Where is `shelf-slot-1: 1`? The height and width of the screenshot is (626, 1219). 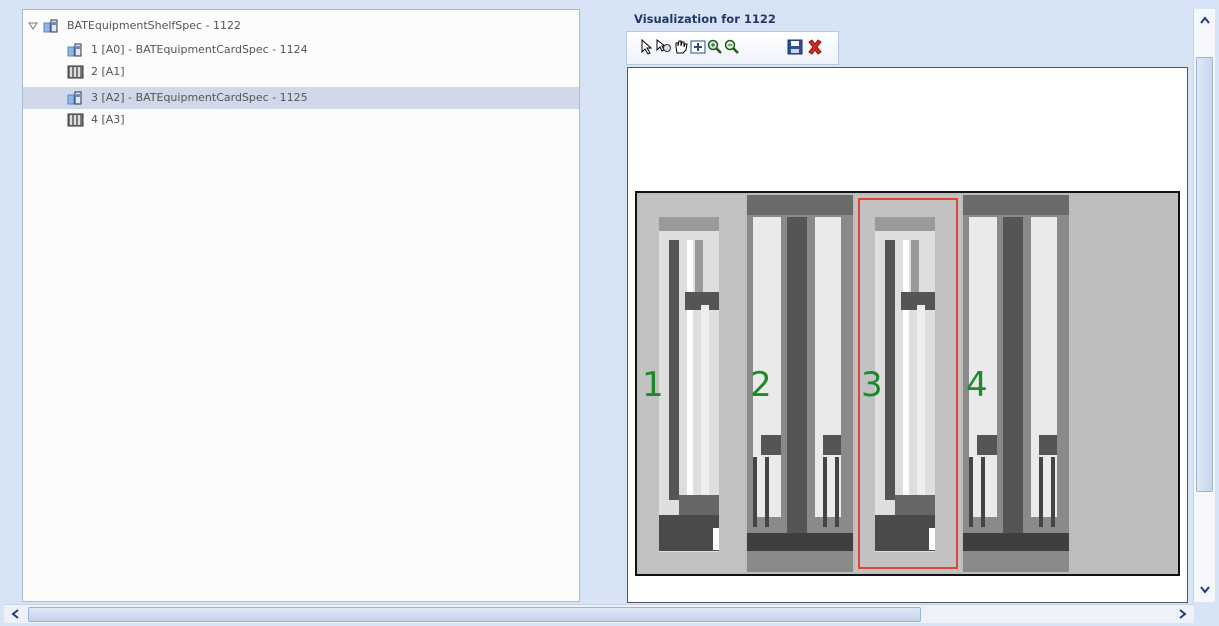
shelf-slot-1: 1 is located at coordinates (692, 383).